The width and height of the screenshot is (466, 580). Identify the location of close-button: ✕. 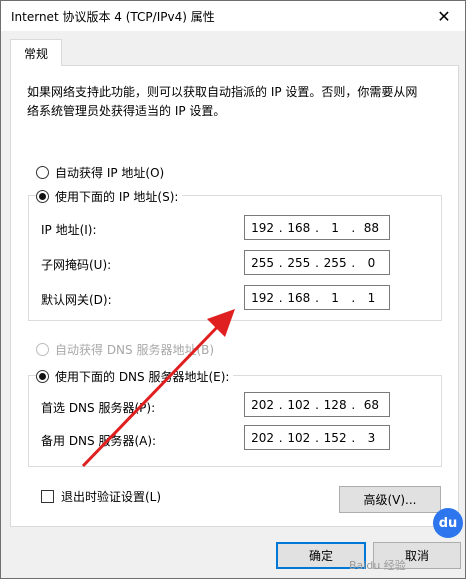
(444, 16).